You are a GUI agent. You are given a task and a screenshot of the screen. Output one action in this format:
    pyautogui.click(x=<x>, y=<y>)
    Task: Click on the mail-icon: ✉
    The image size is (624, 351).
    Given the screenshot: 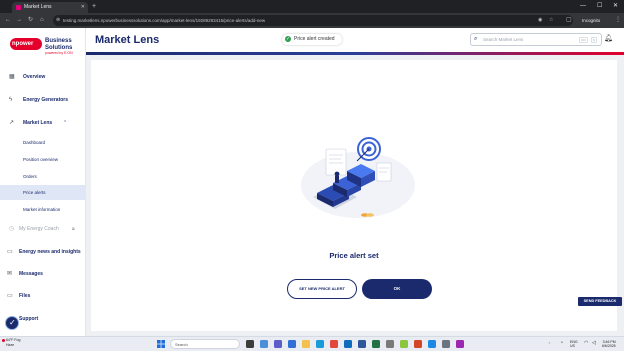 What is the action you would take?
    pyautogui.click(x=10, y=273)
    